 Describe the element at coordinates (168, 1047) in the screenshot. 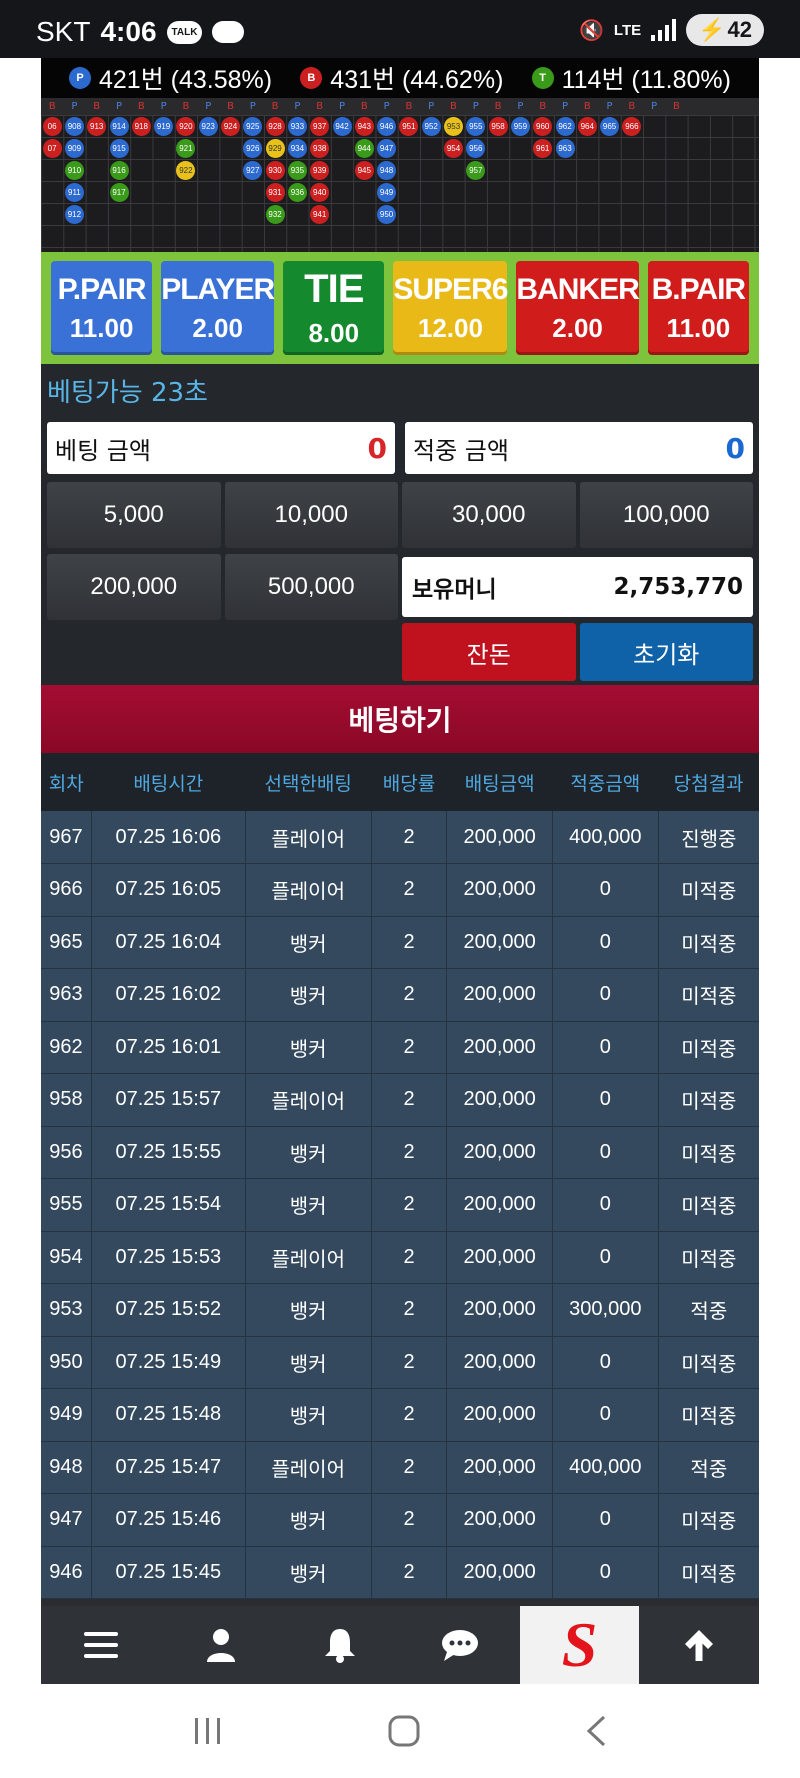

I see `time-cell: 07.25 16:01` at that location.